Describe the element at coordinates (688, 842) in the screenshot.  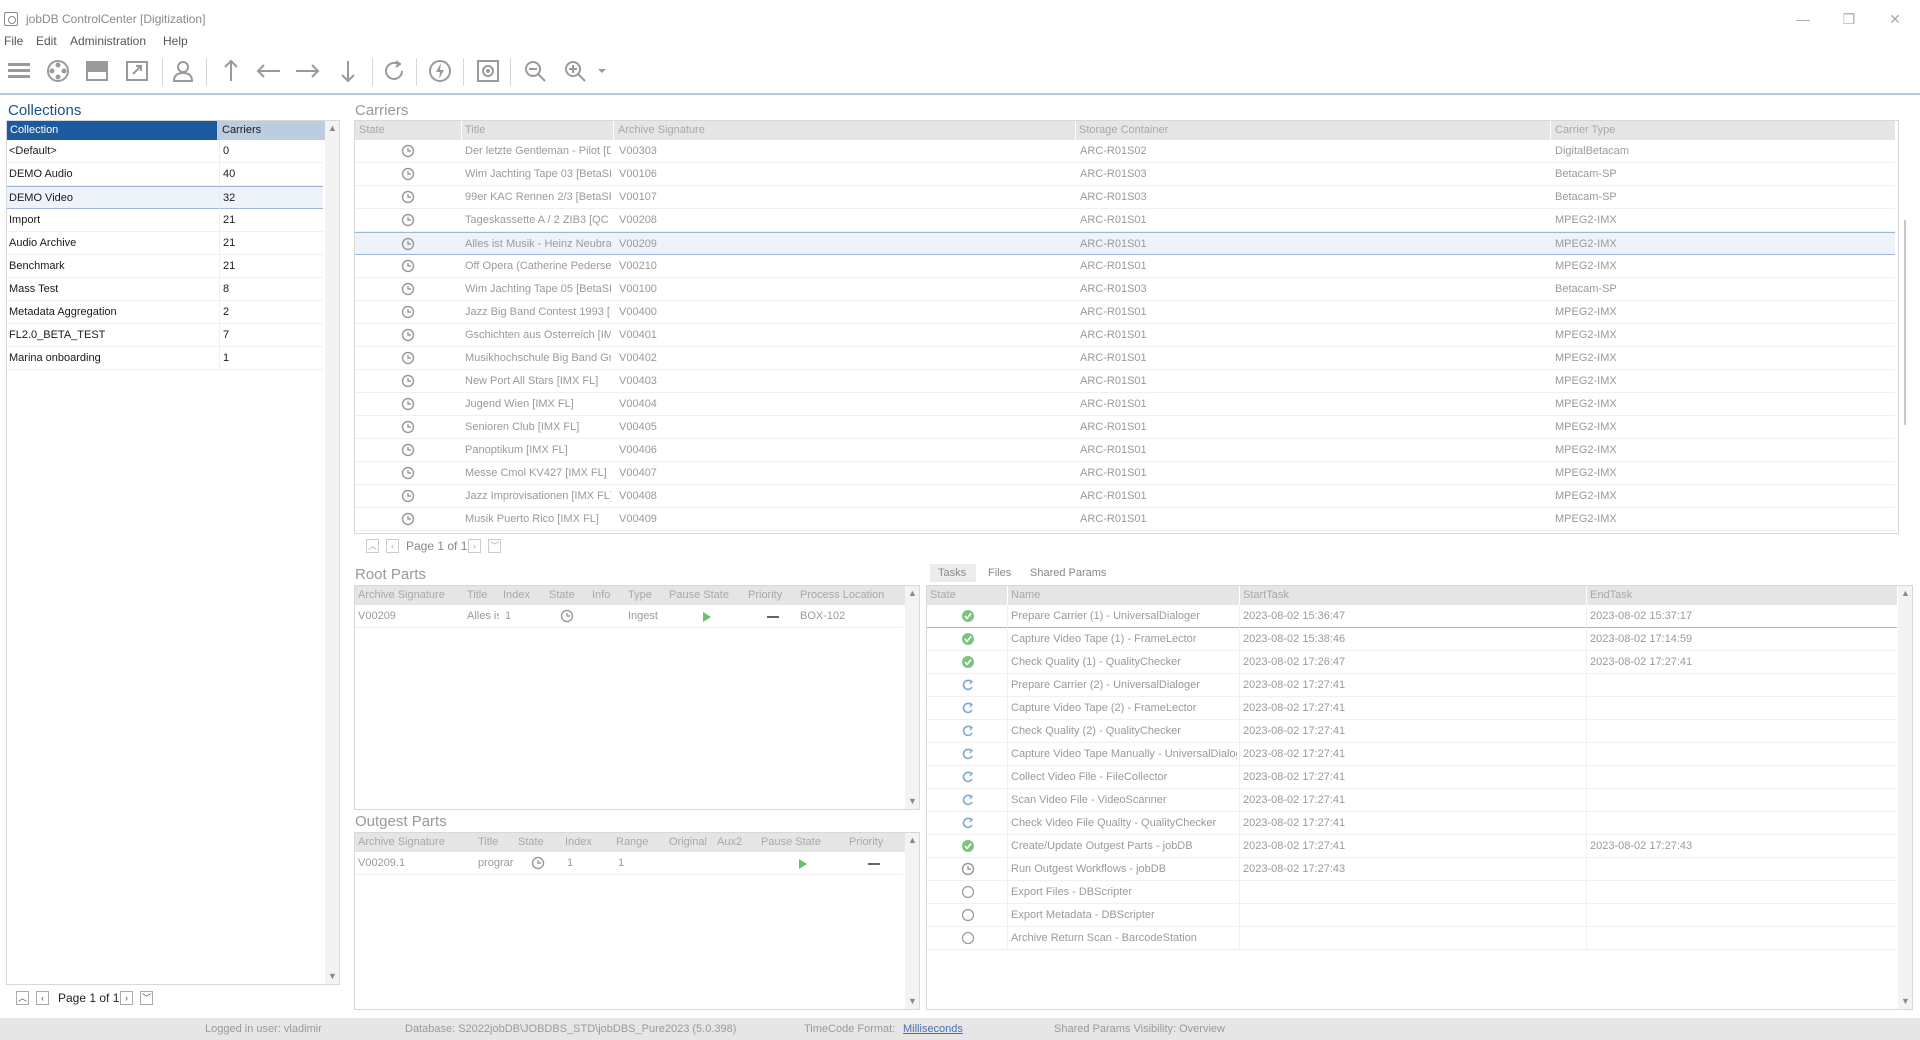
I see `out-original-header: Original` at that location.